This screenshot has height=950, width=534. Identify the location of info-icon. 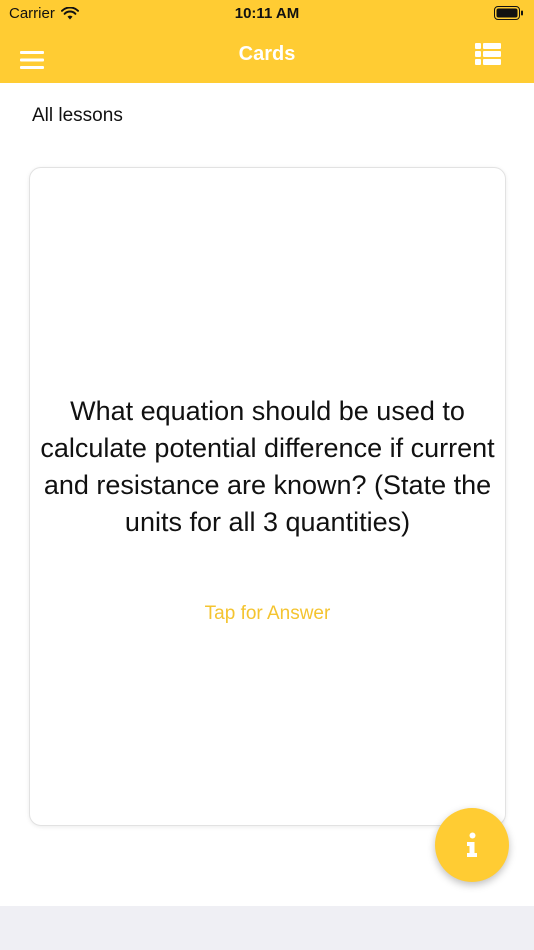
(472, 844).